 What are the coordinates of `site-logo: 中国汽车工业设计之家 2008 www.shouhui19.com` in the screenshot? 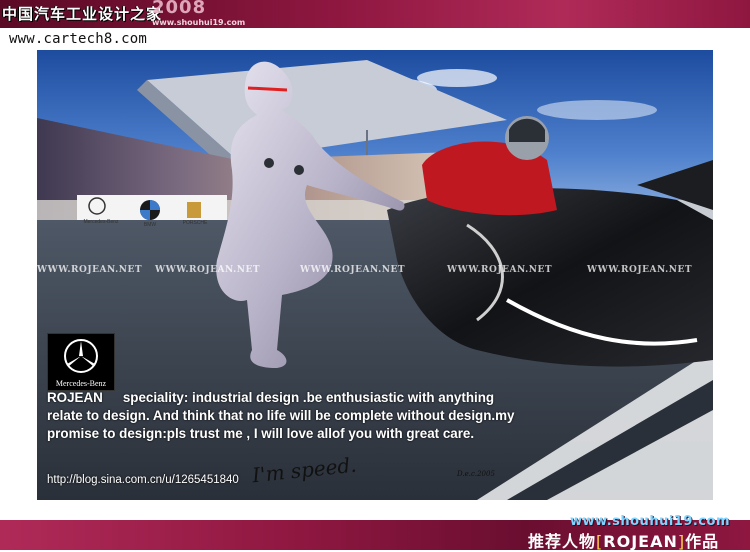 It's located at (123, 13).